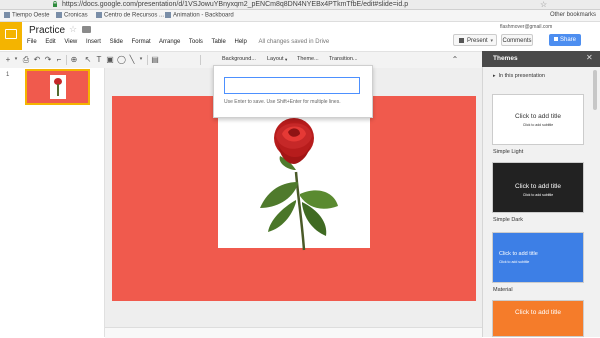  What do you see at coordinates (595, 90) in the screenshot?
I see `themes-scrollbar` at bounding box center [595, 90].